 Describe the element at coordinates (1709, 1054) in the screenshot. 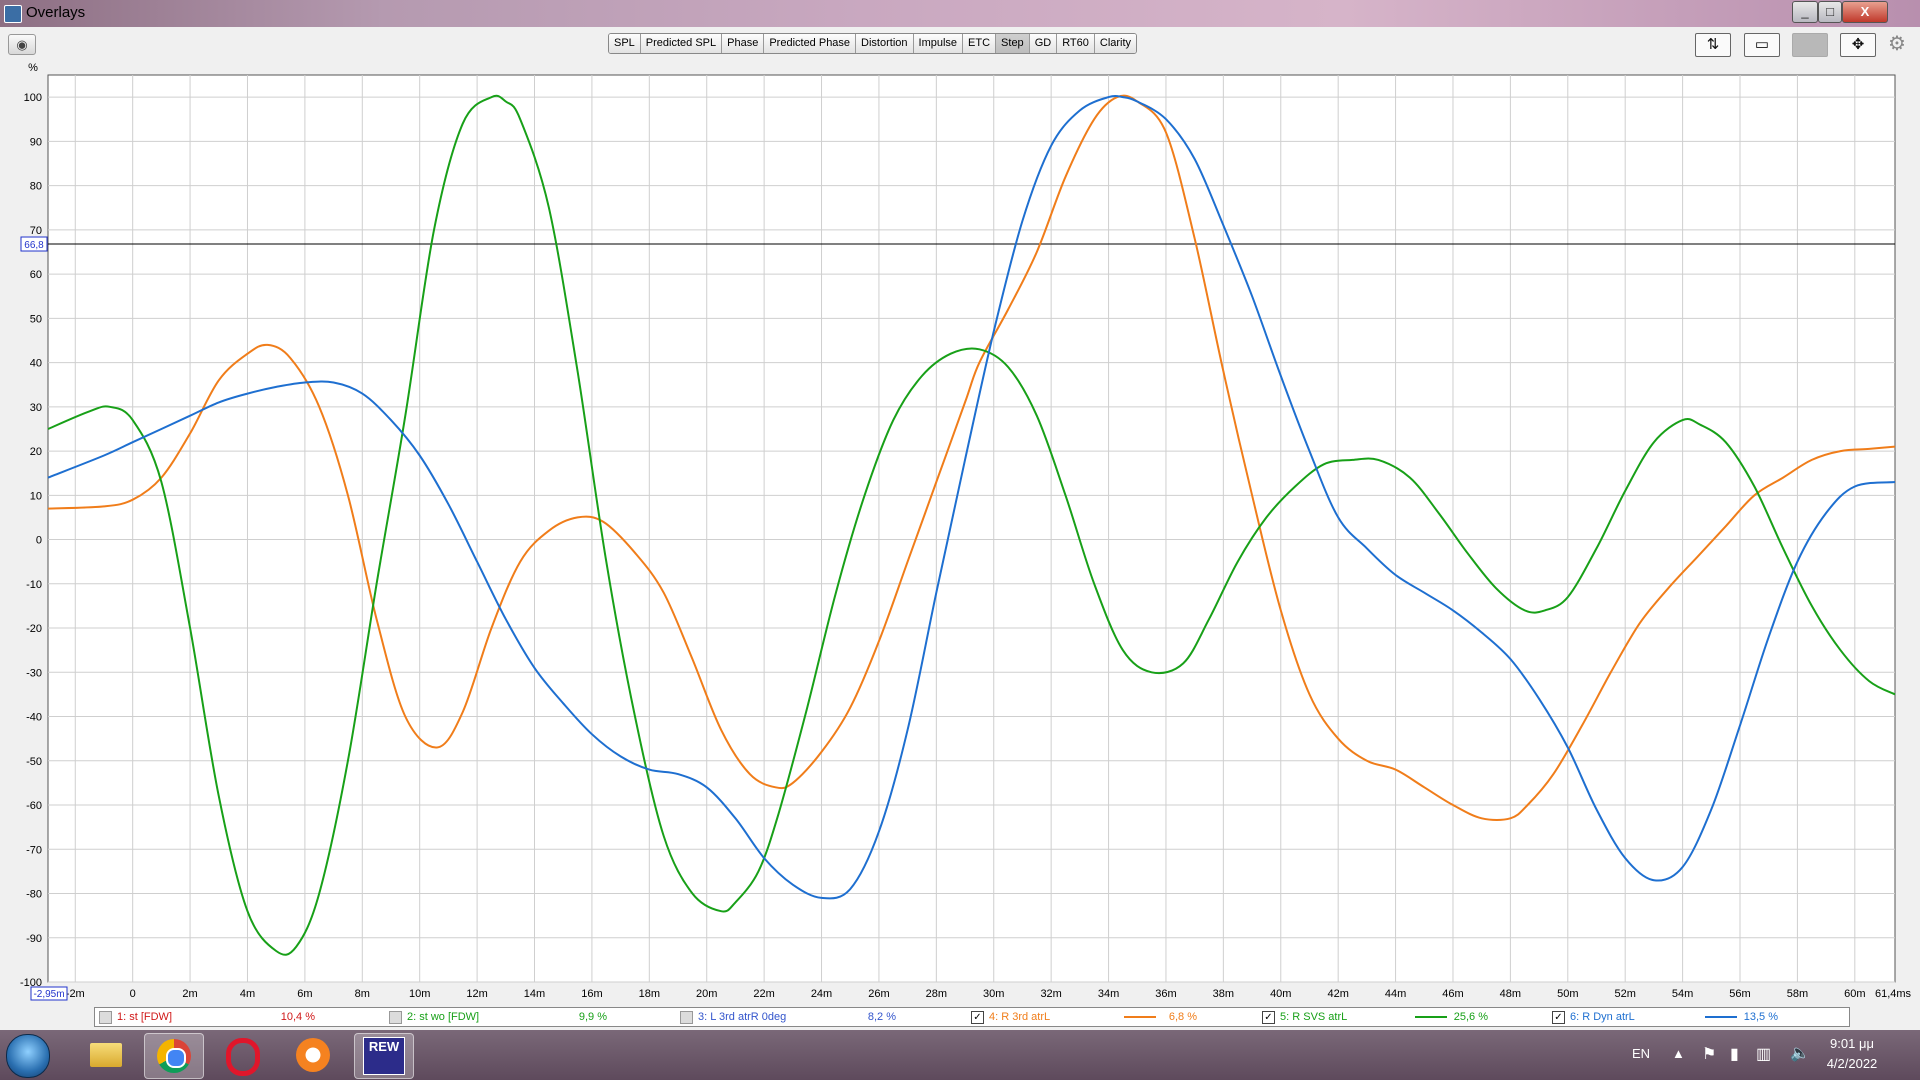

I see `flag-icon: ⚑` at that location.